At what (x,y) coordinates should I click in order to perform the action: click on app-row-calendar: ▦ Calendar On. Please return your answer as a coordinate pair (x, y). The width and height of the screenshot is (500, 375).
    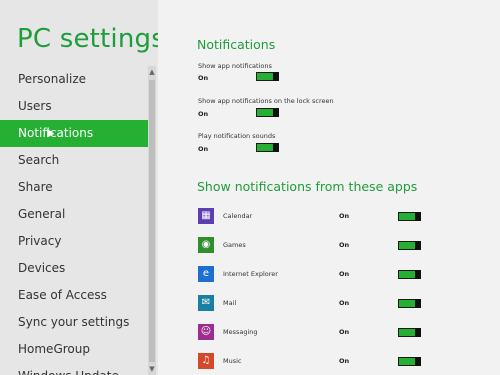
    Looking at the image, I should click on (348, 218).